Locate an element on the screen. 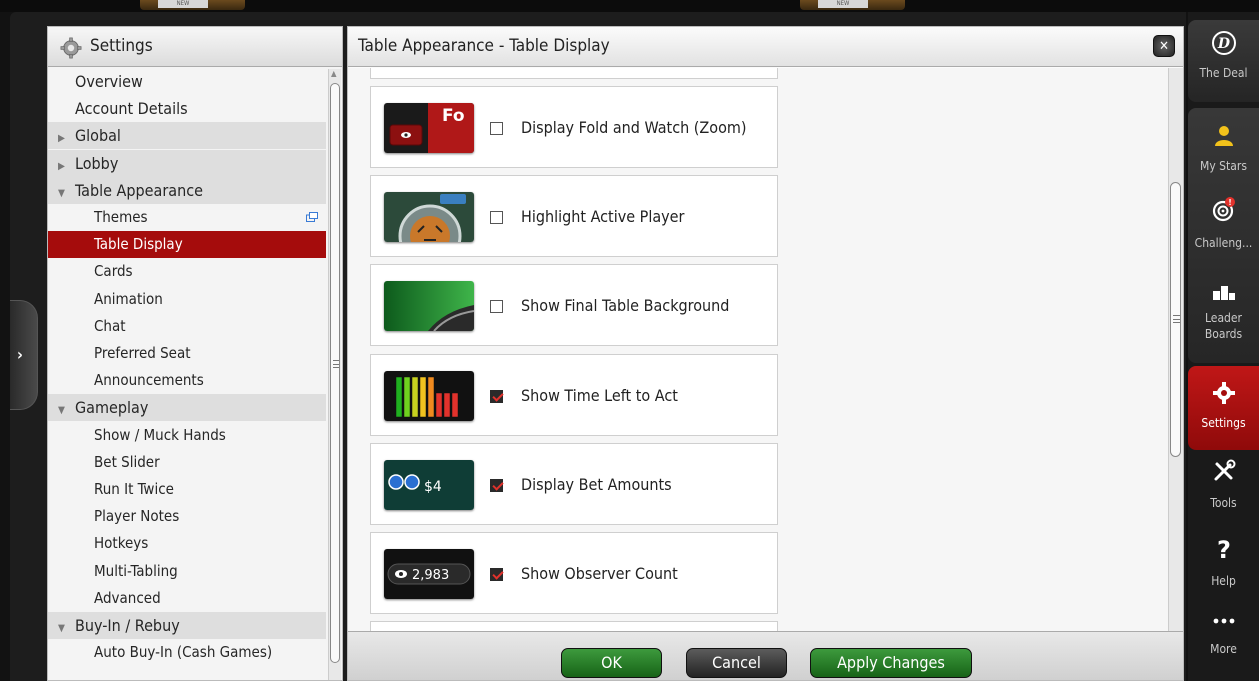  sidebar-label-more: More is located at coordinates (1223, 649).